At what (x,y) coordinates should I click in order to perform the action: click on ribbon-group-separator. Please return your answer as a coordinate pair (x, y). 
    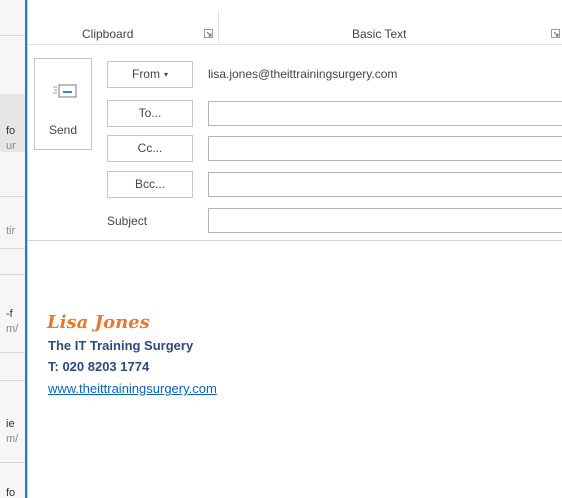
    Looking at the image, I should click on (218, 26).